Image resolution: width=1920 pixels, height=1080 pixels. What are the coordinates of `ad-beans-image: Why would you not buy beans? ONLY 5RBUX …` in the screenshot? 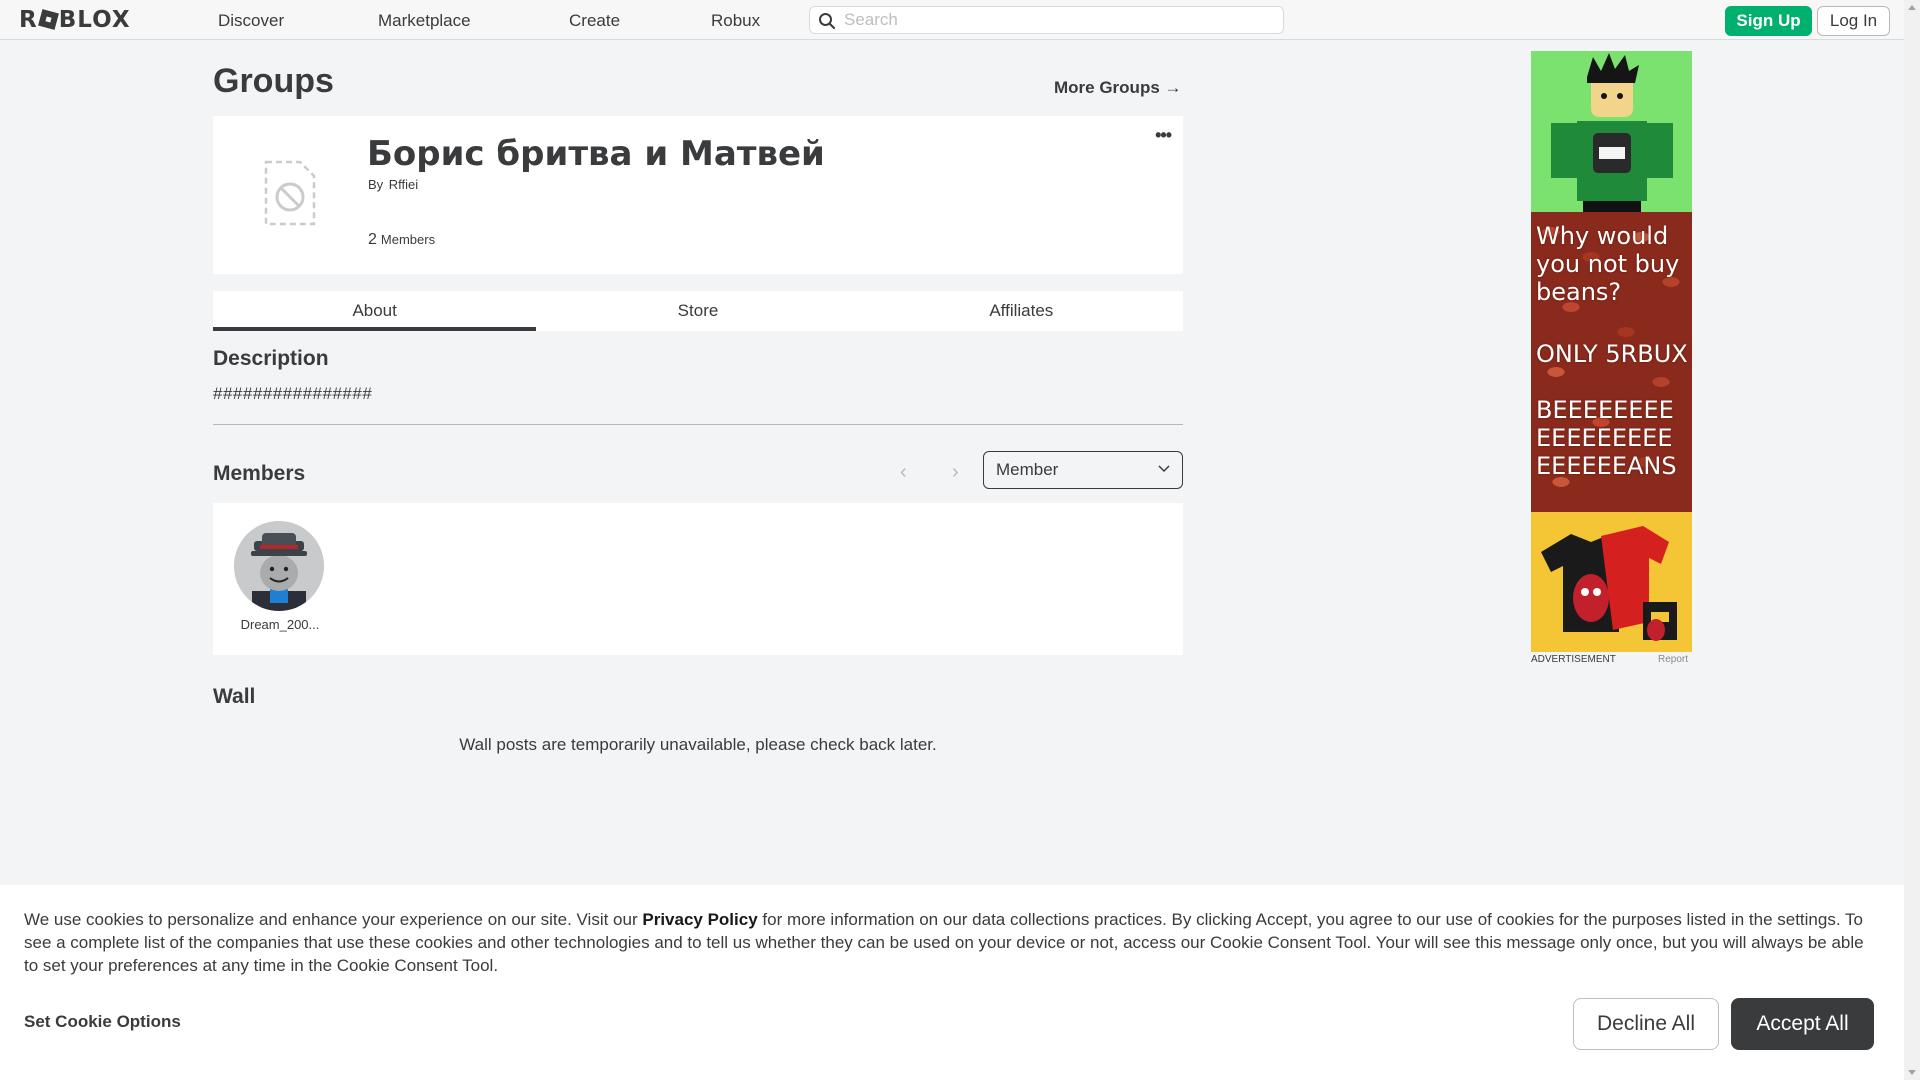 It's located at (1611, 362).